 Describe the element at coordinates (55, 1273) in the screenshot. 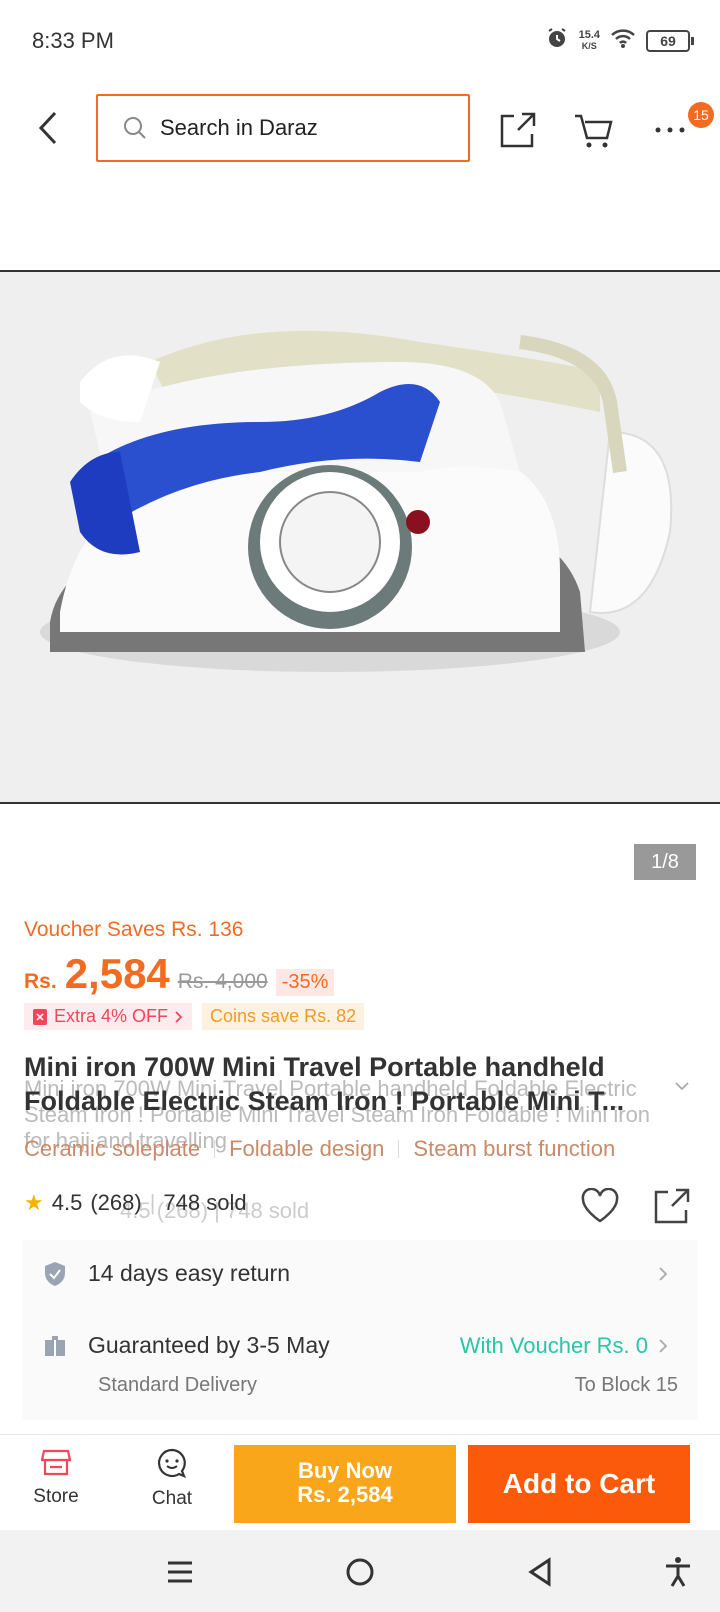

I see `shield-check-icon` at that location.